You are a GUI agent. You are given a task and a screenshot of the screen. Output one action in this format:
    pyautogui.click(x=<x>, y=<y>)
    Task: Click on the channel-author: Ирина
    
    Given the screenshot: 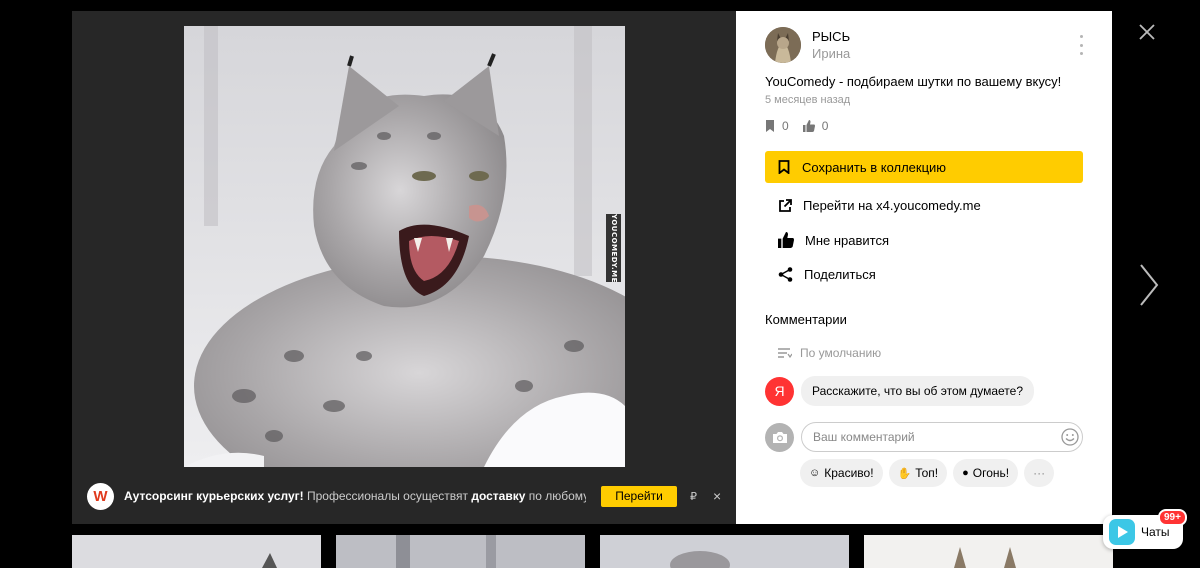 What is the action you would take?
    pyautogui.click(x=831, y=53)
    